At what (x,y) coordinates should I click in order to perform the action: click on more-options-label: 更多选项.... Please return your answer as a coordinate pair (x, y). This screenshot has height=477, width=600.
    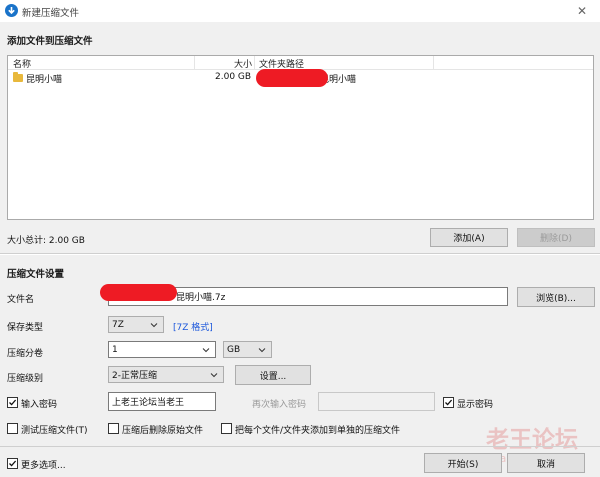
    Looking at the image, I should click on (43, 466).